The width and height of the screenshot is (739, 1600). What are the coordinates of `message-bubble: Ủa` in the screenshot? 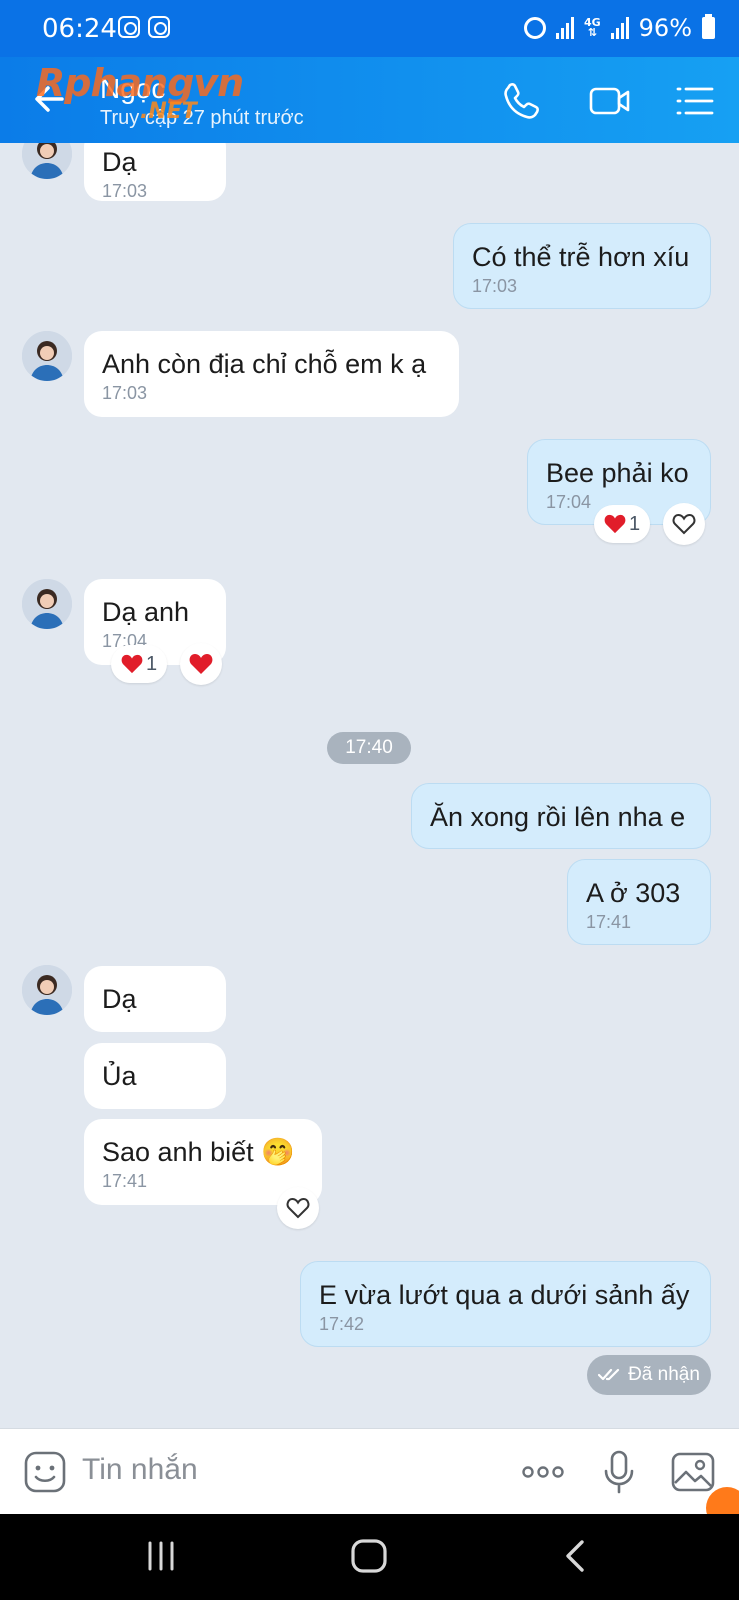 It's located at (155, 1076).